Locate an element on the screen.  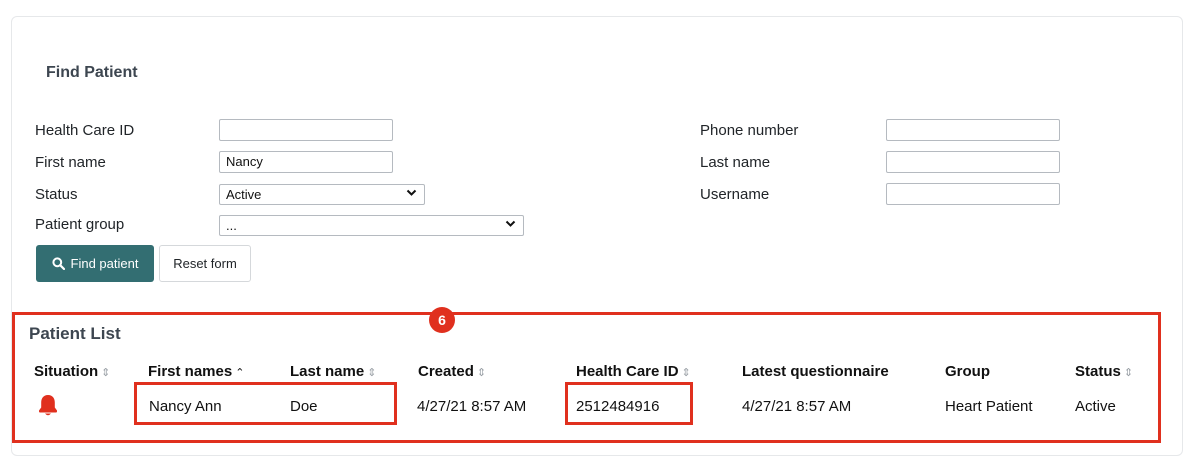
column-header-label: Group is located at coordinates (967, 371).